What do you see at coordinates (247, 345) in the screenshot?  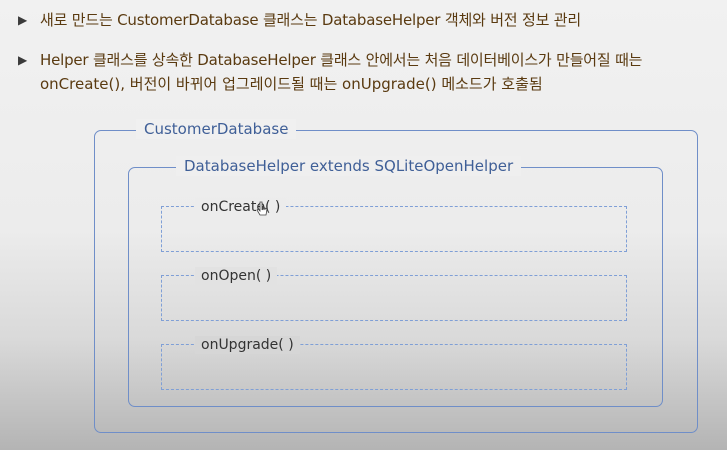 I see `onupgrade-method-label: onUpgrade( )` at bounding box center [247, 345].